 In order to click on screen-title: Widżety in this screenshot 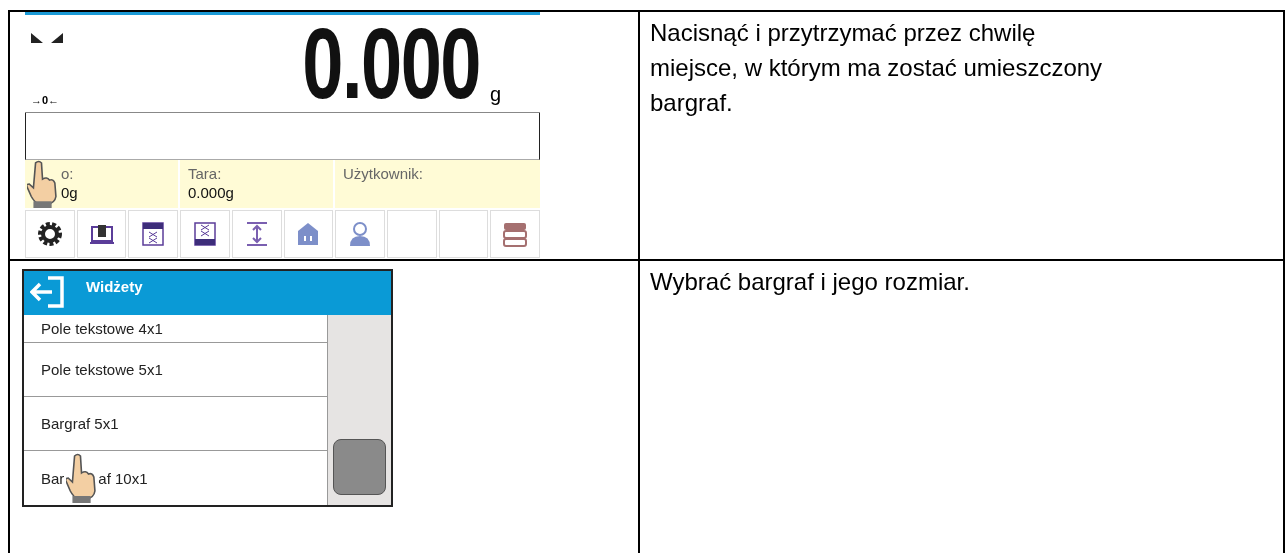, I will do `click(114, 286)`.